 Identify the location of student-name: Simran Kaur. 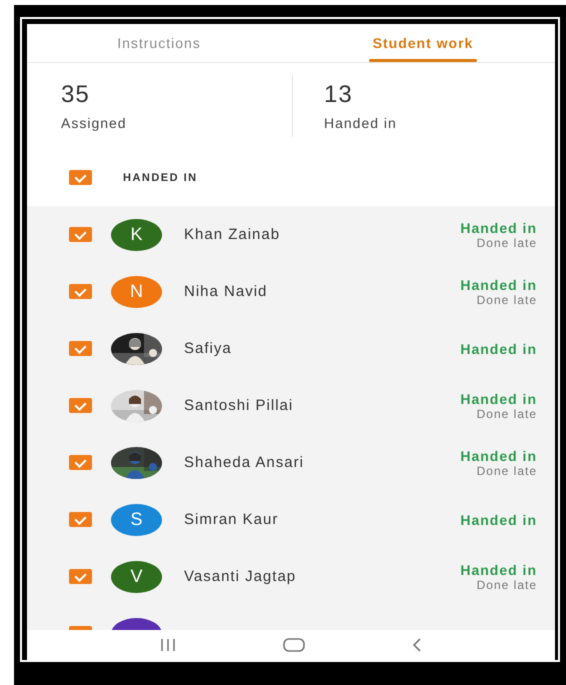
(232, 519).